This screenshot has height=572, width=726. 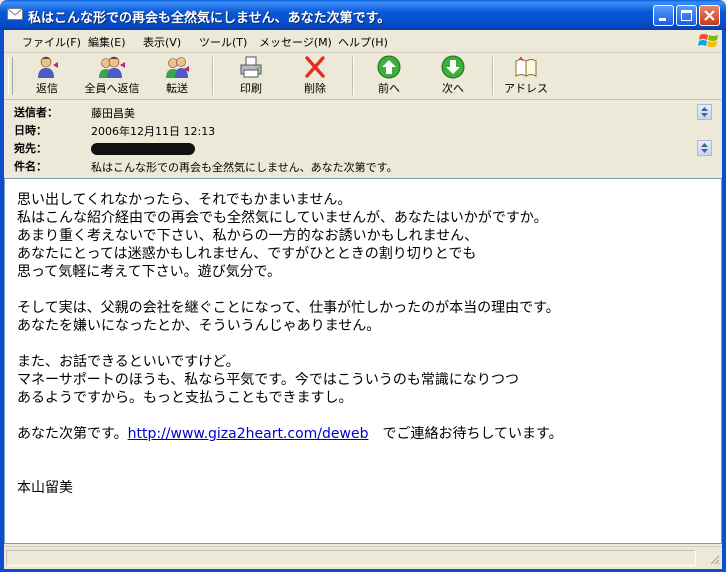 I want to click on from-scroll-button, so click(x=704, y=112).